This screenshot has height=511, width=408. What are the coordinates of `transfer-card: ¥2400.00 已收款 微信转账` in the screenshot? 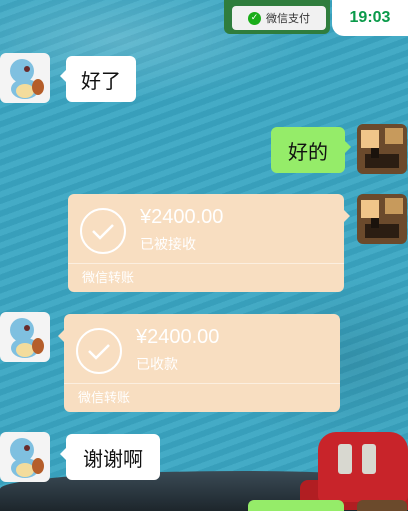 It's located at (199, 363).